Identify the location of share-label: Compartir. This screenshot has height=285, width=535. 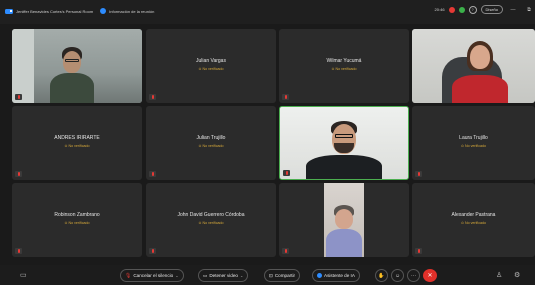
(285, 275).